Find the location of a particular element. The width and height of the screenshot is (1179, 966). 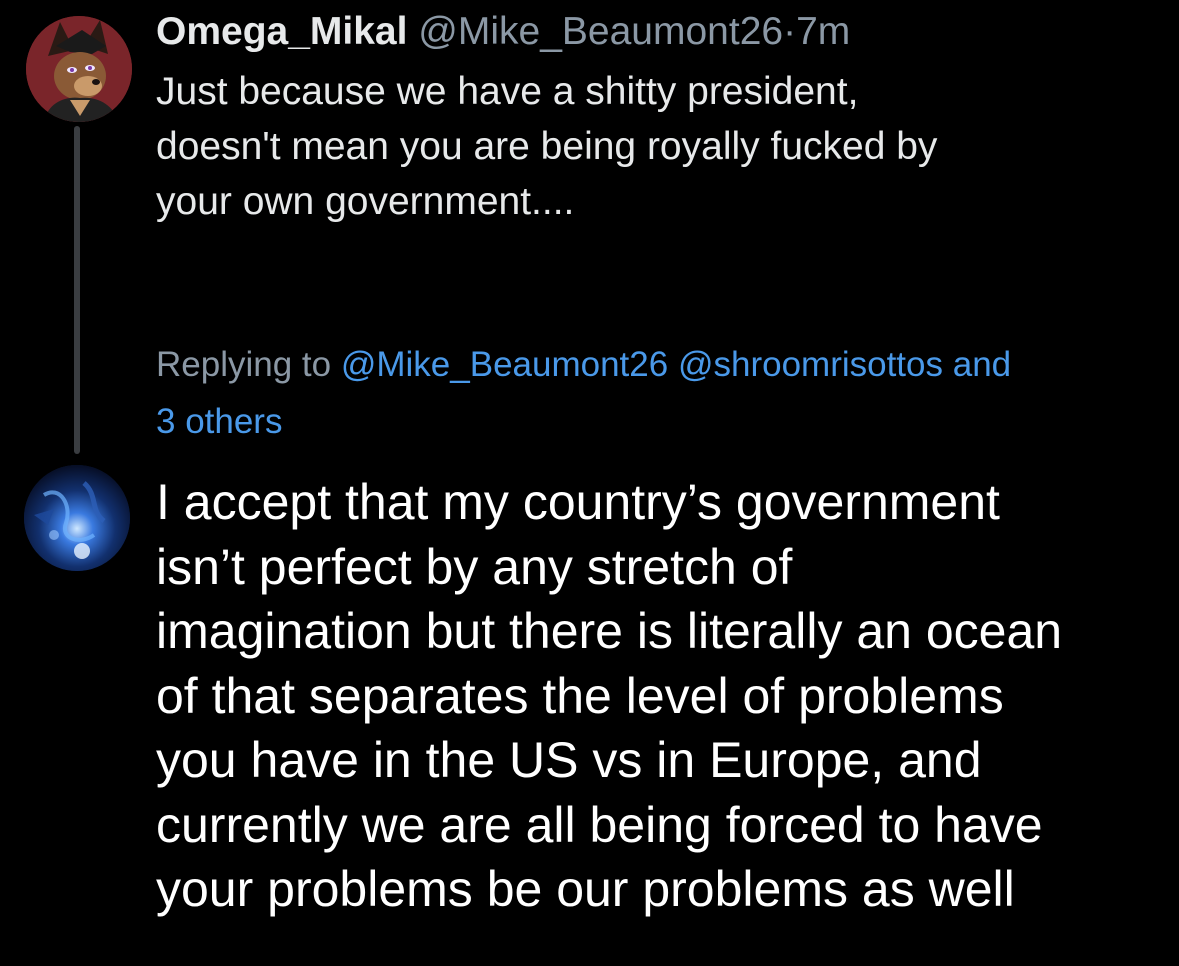

reply-text-line: your problems be our problems as well is located at coordinates (585, 889).